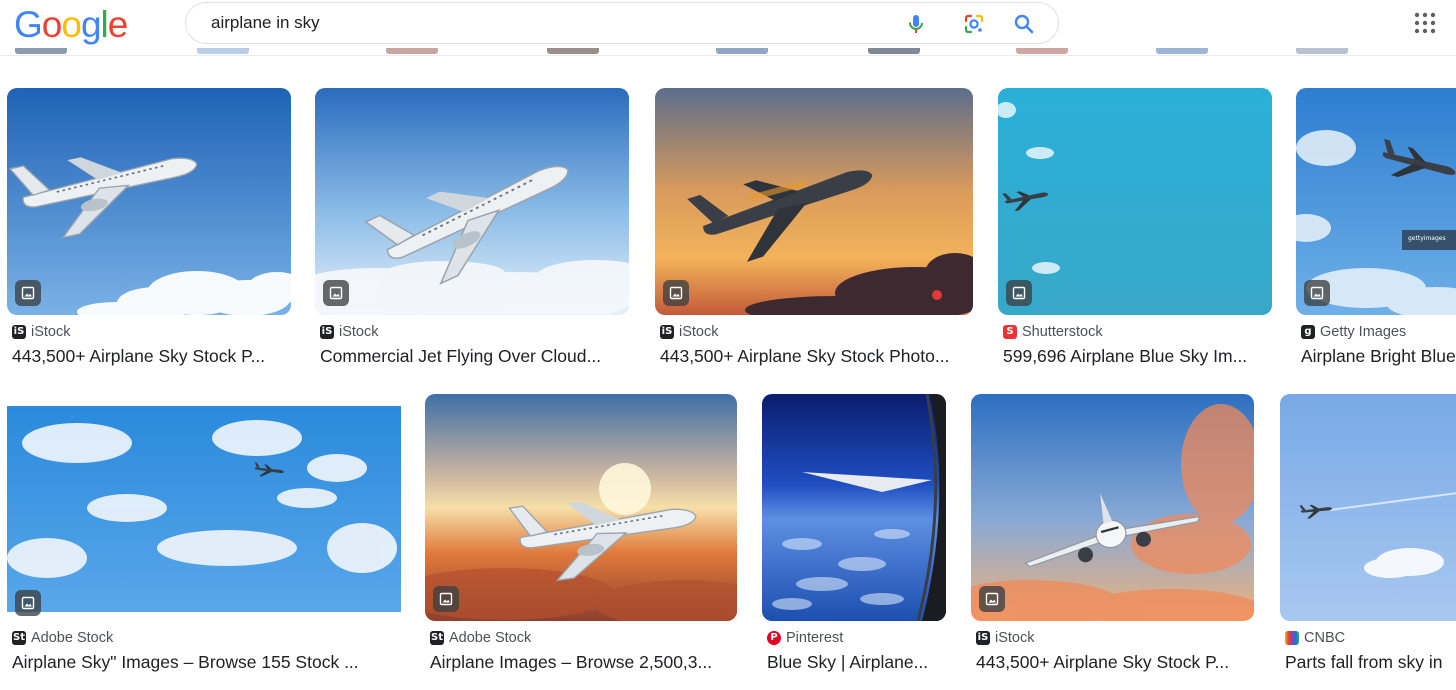  What do you see at coordinates (1353, 332) in the screenshot?
I see `result-source: g Getty Images` at bounding box center [1353, 332].